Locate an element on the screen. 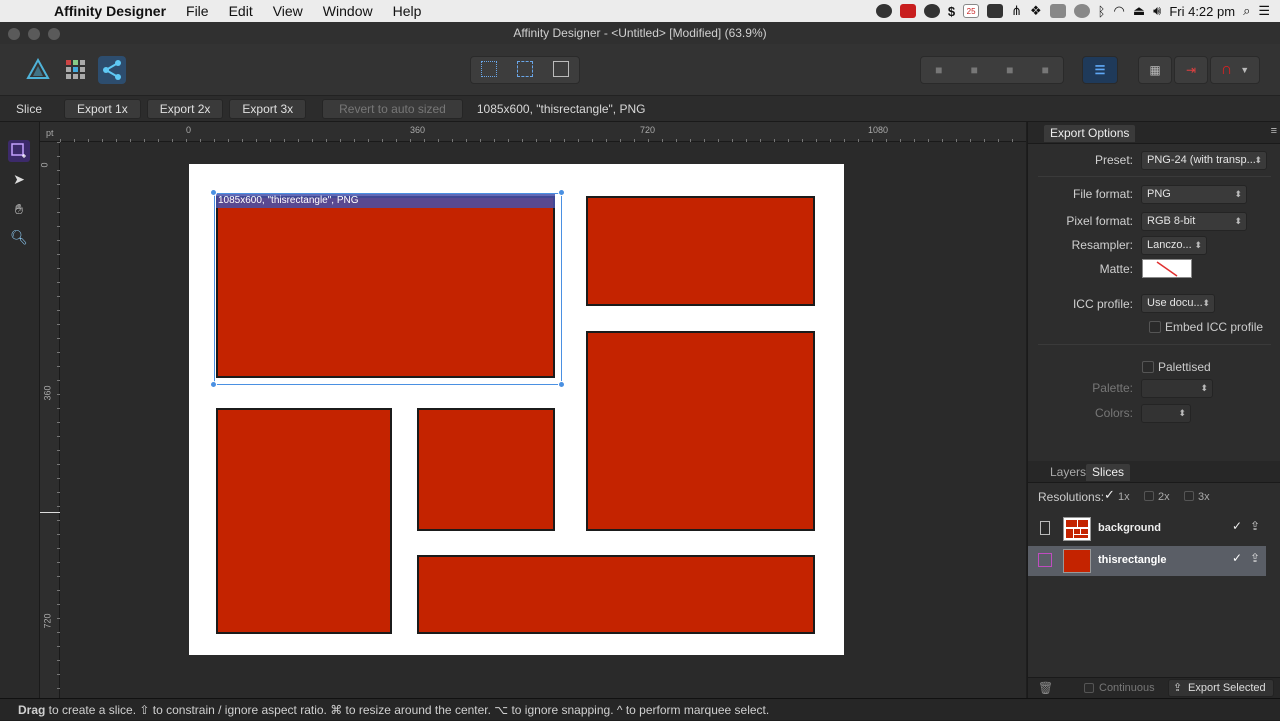 The image size is (1280, 721). designer-persona-icon is located at coordinates (38, 68).